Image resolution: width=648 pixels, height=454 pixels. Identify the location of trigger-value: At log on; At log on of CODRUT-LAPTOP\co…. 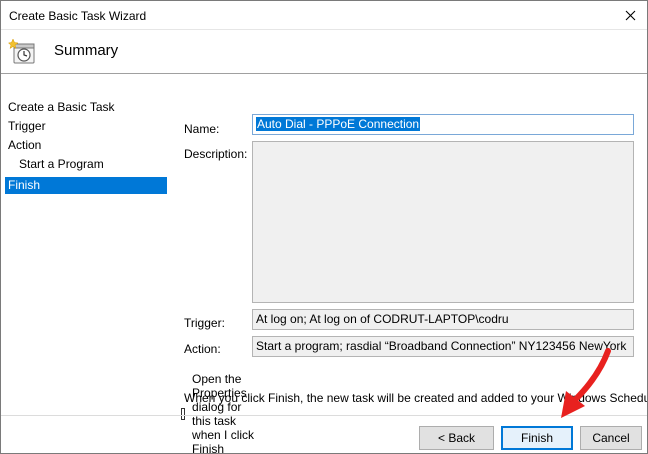
(382, 319).